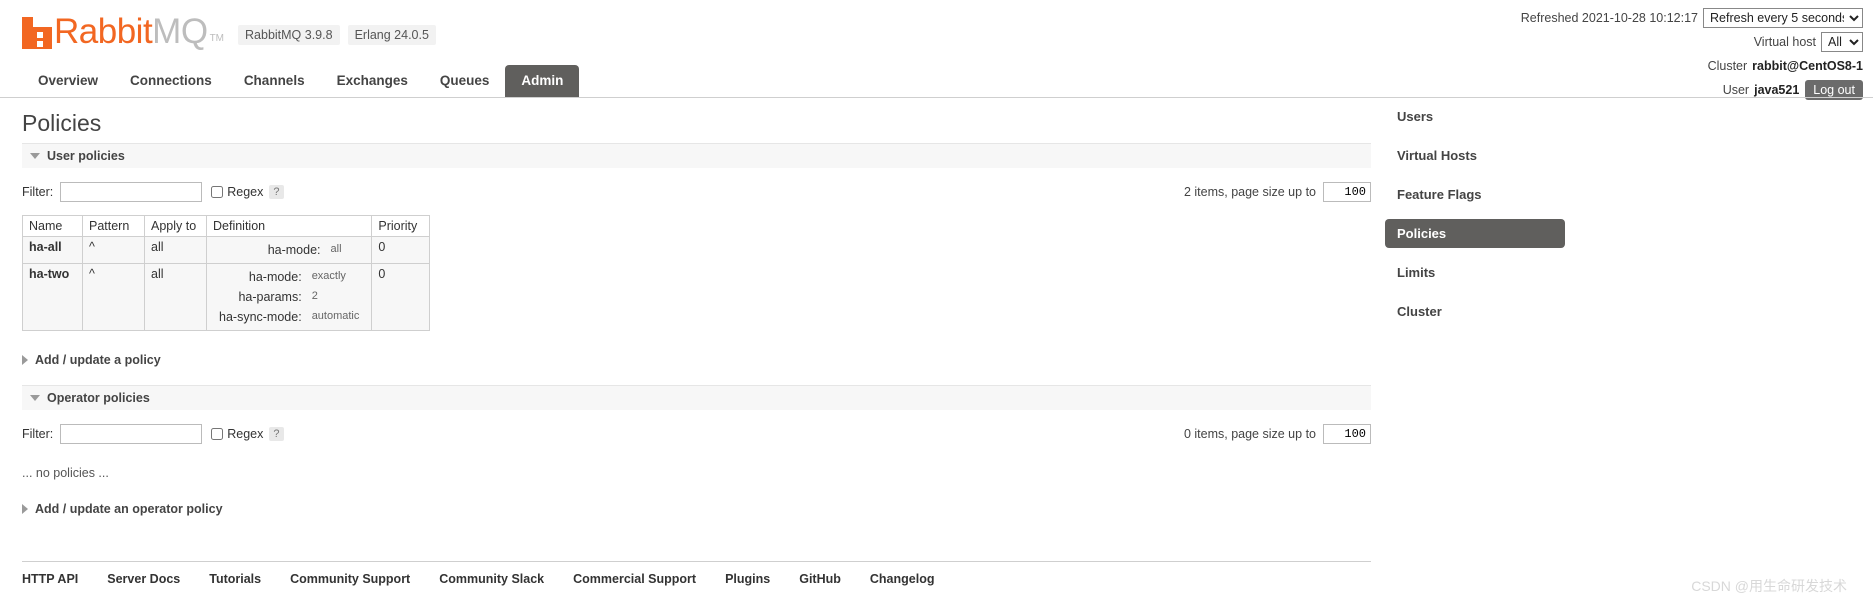 This screenshot has width=1873, height=605. What do you see at coordinates (131, 434) in the screenshot?
I see `operator-filter-input` at bounding box center [131, 434].